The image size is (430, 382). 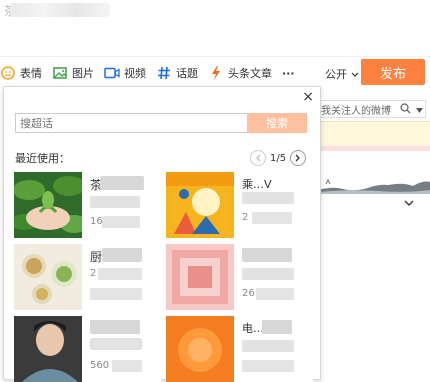 What do you see at coordinates (164, 73) in the screenshot?
I see `hash-icon` at bounding box center [164, 73].